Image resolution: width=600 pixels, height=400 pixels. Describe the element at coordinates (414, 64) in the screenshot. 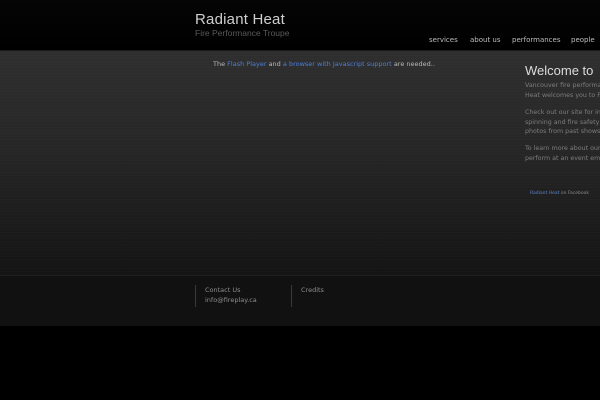

I see `flash-notice-suffix: are needed..` at that location.